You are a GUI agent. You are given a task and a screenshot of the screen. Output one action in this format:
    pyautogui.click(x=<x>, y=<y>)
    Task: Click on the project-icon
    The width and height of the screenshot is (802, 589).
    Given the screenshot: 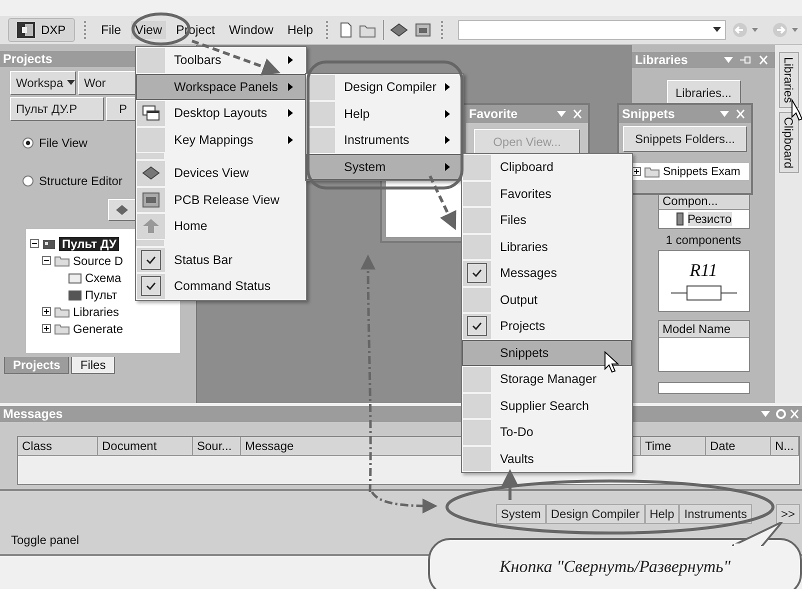 What is the action you would take?
    pyautogui.click(x=49, y=244)
    